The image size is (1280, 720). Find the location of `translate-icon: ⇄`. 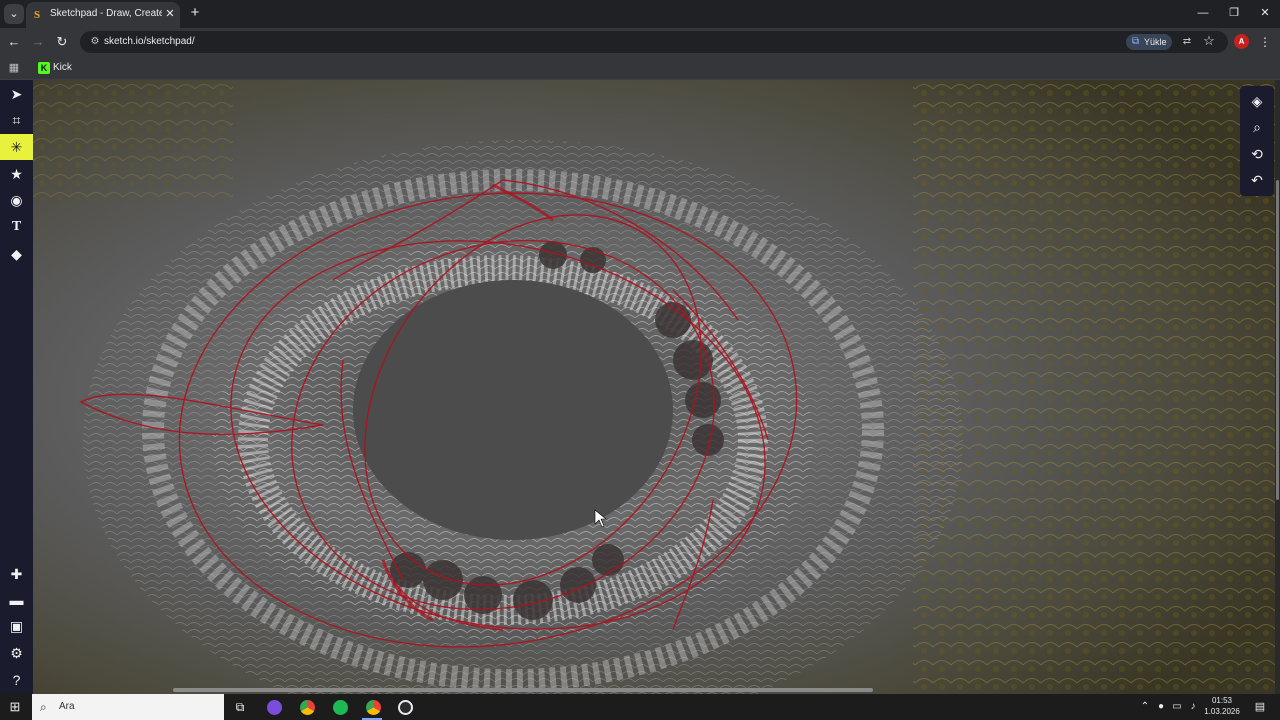

translate-icon: ⇄ is located at coordinates (1187, 42).